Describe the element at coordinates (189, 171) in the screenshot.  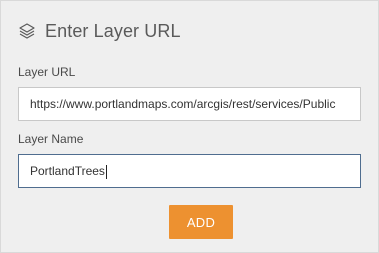
I see `layer-name-input: PortlandTrees` at that location.